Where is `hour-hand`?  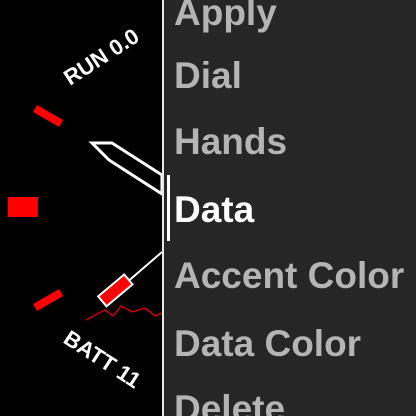
hour-hand is located at coordinates (125, 168).